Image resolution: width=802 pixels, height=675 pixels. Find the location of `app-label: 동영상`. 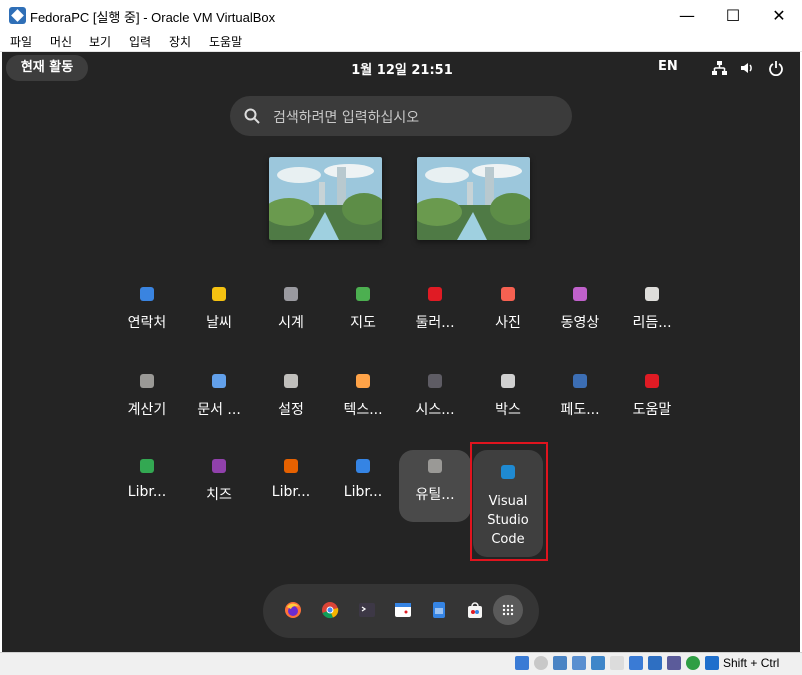

app-label: 동영상 is located at coordinates (580, 323).